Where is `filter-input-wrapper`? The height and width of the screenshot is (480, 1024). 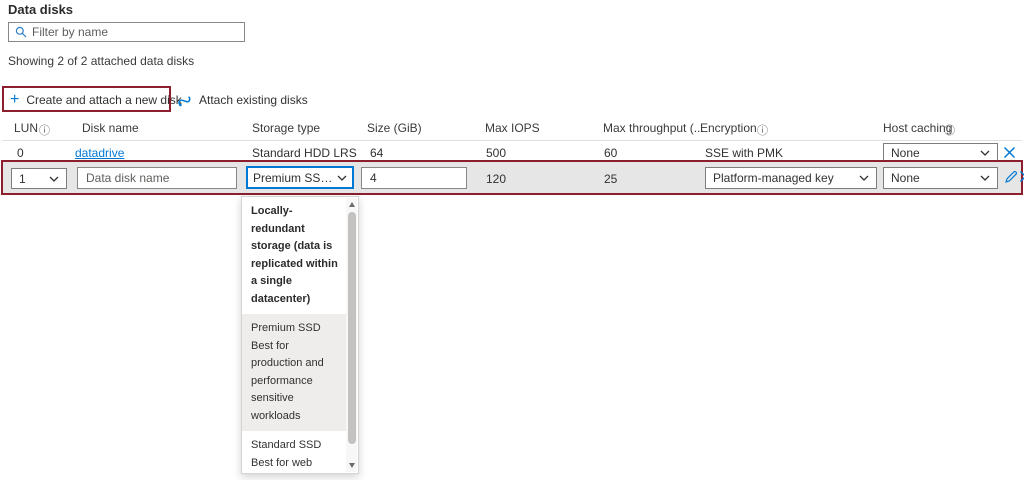 filter-input-wrapper is located at coordinates (126, 32).